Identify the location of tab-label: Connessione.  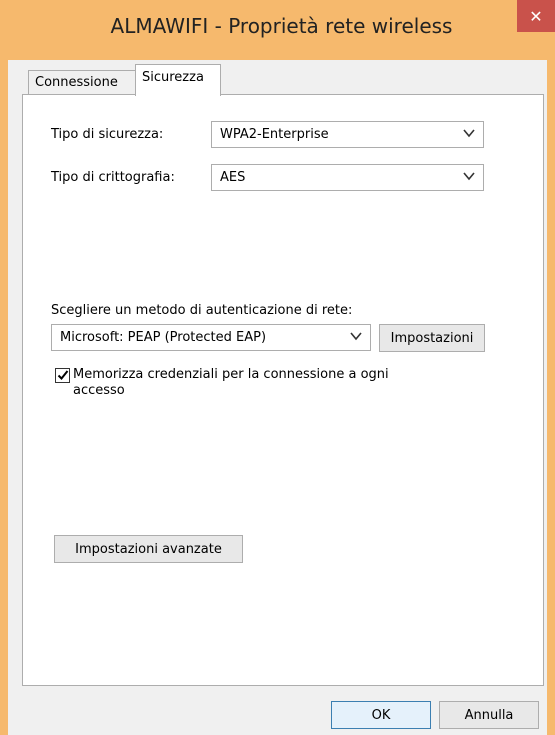
(76, 82).